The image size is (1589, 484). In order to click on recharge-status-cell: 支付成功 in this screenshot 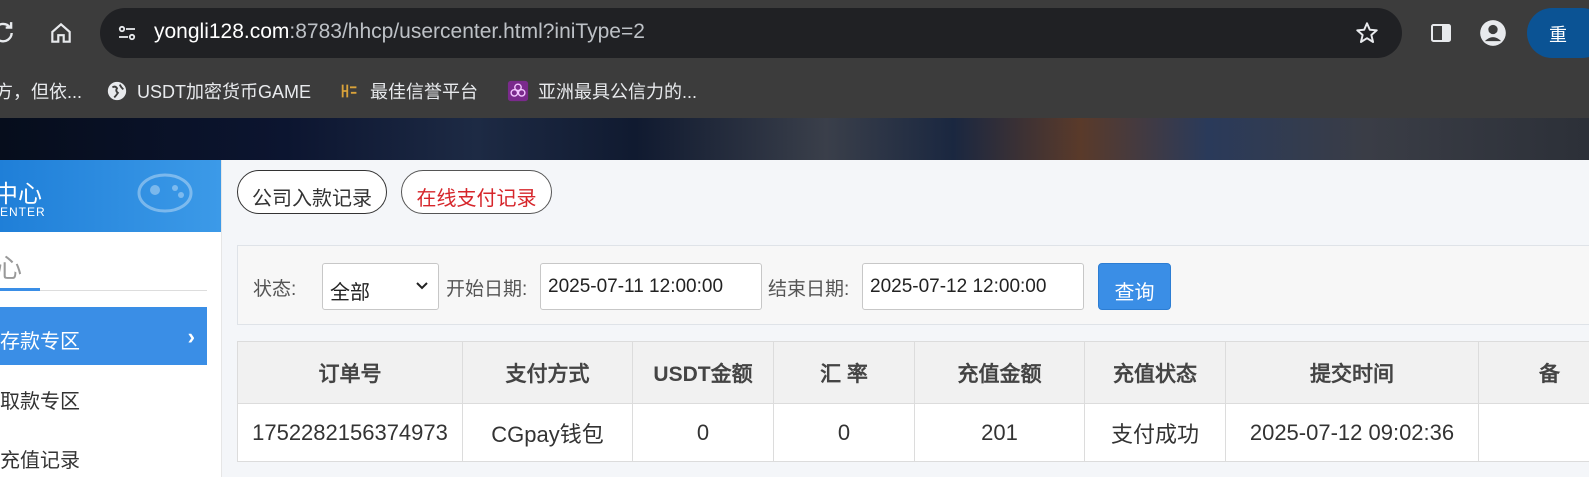, I will do `click(1155, 433)`.